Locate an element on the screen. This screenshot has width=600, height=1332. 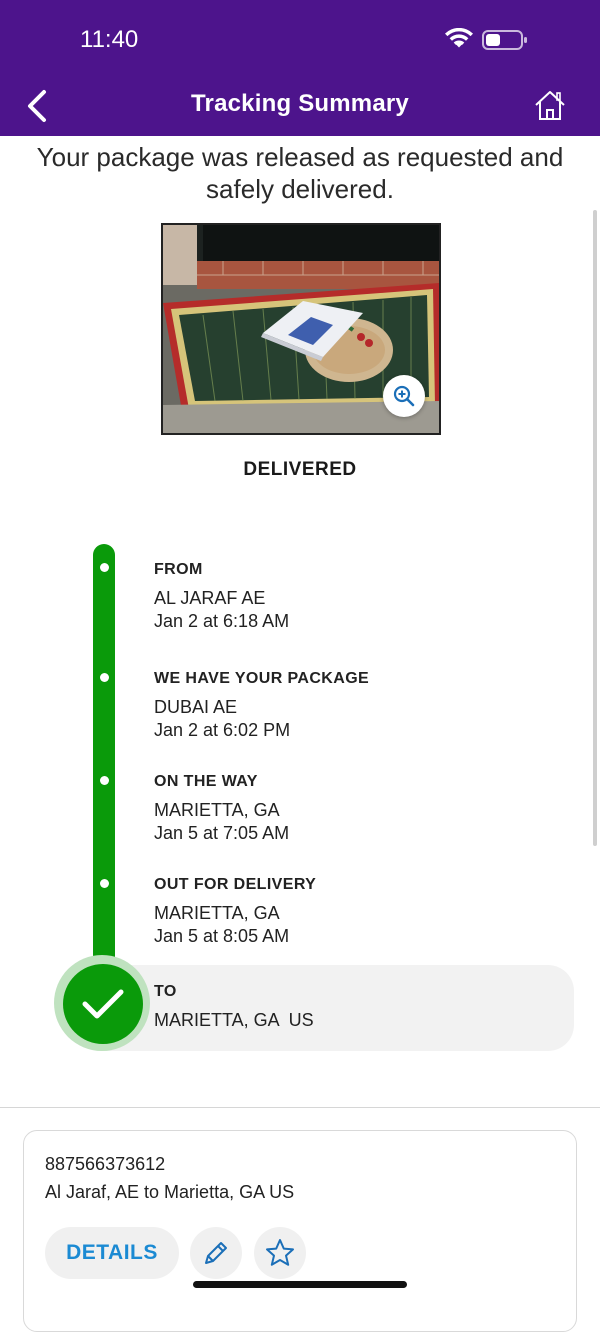
step-title: TO is located at coordinates (165, 991).